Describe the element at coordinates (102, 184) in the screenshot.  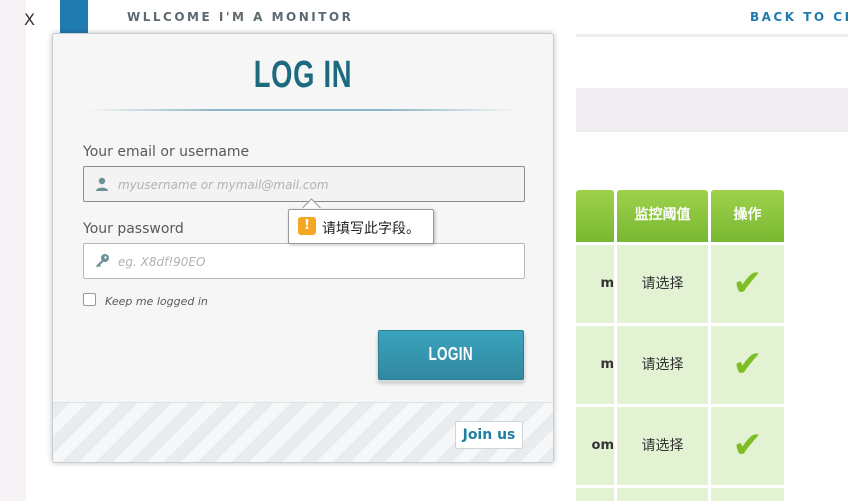
I see `user-icon` at that location.